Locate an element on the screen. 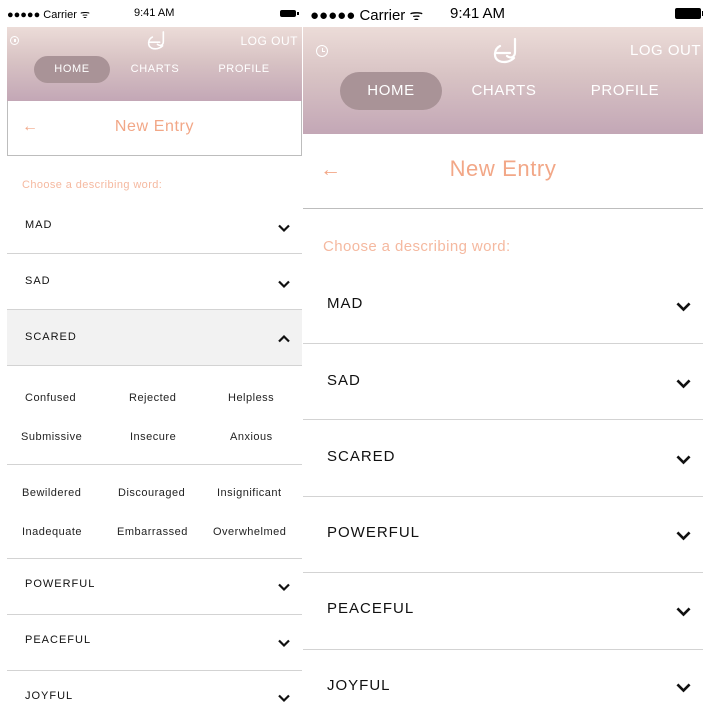 The image size is (703, 723). word-option: Helpless is located at coordinates (251, 398).